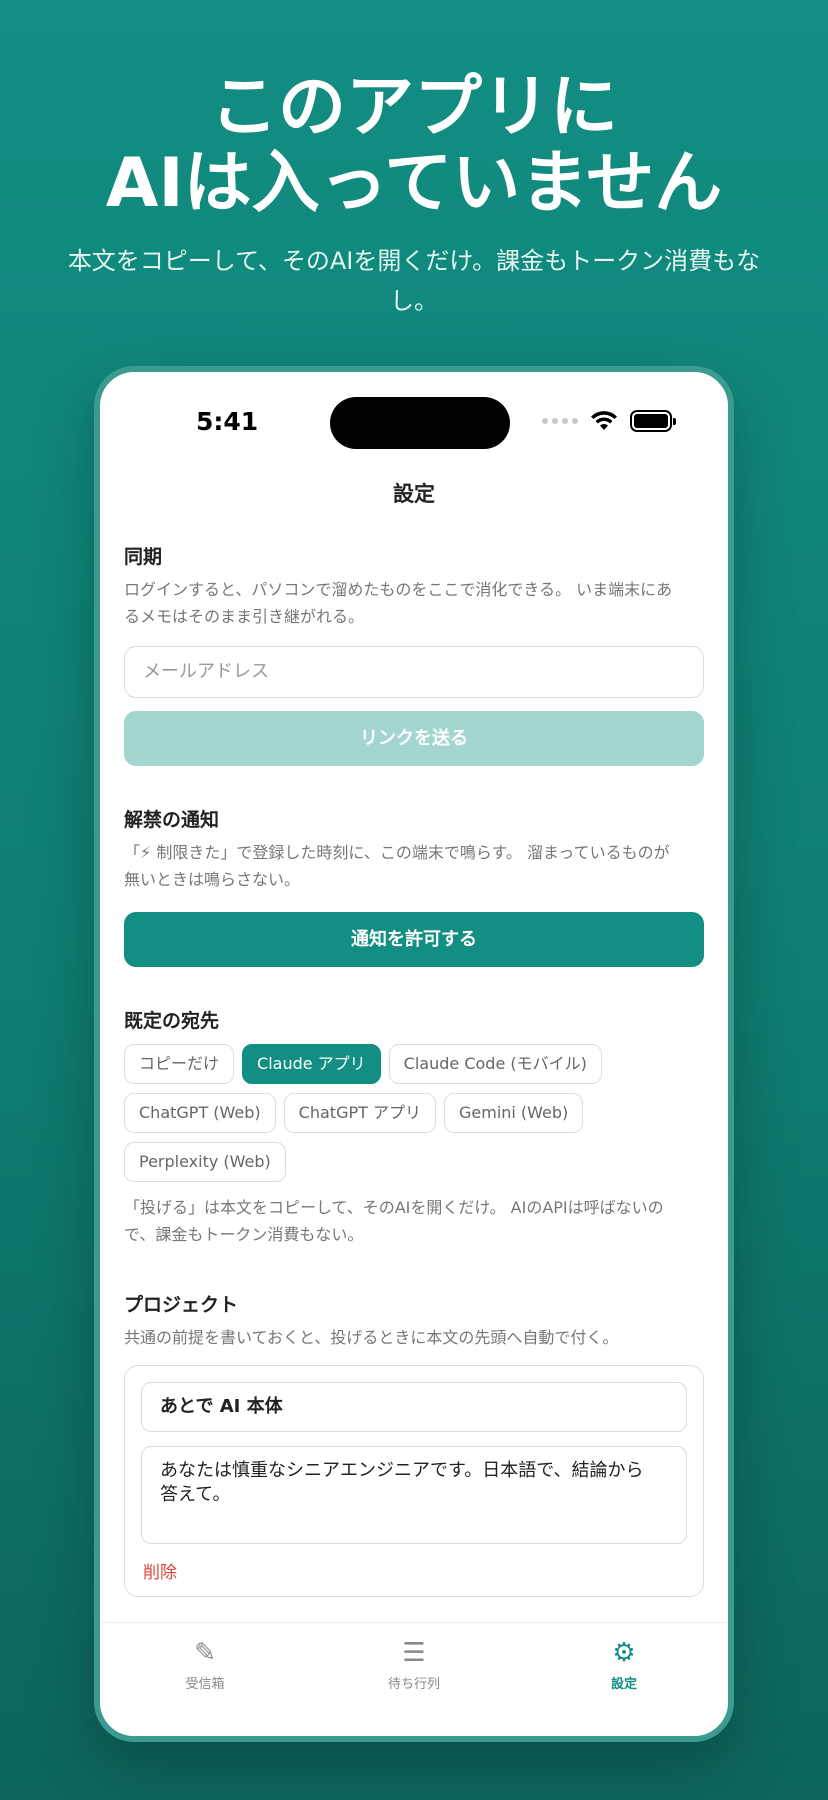 The width and height of the screenshot is (828, 1800). What do you see at coordinates (414, 301) in the screenshot?
I see `hero-subtitle-line2: し。` at bounding box center [414, 301].